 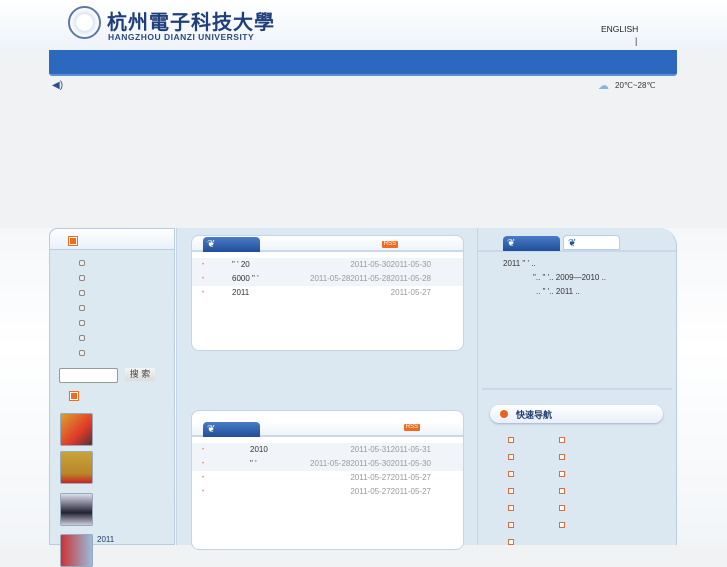 What do you see at coordinates (504, 414) in the screenshot?
I see `arrow-circle-icon` at bounding box center [504, 414].